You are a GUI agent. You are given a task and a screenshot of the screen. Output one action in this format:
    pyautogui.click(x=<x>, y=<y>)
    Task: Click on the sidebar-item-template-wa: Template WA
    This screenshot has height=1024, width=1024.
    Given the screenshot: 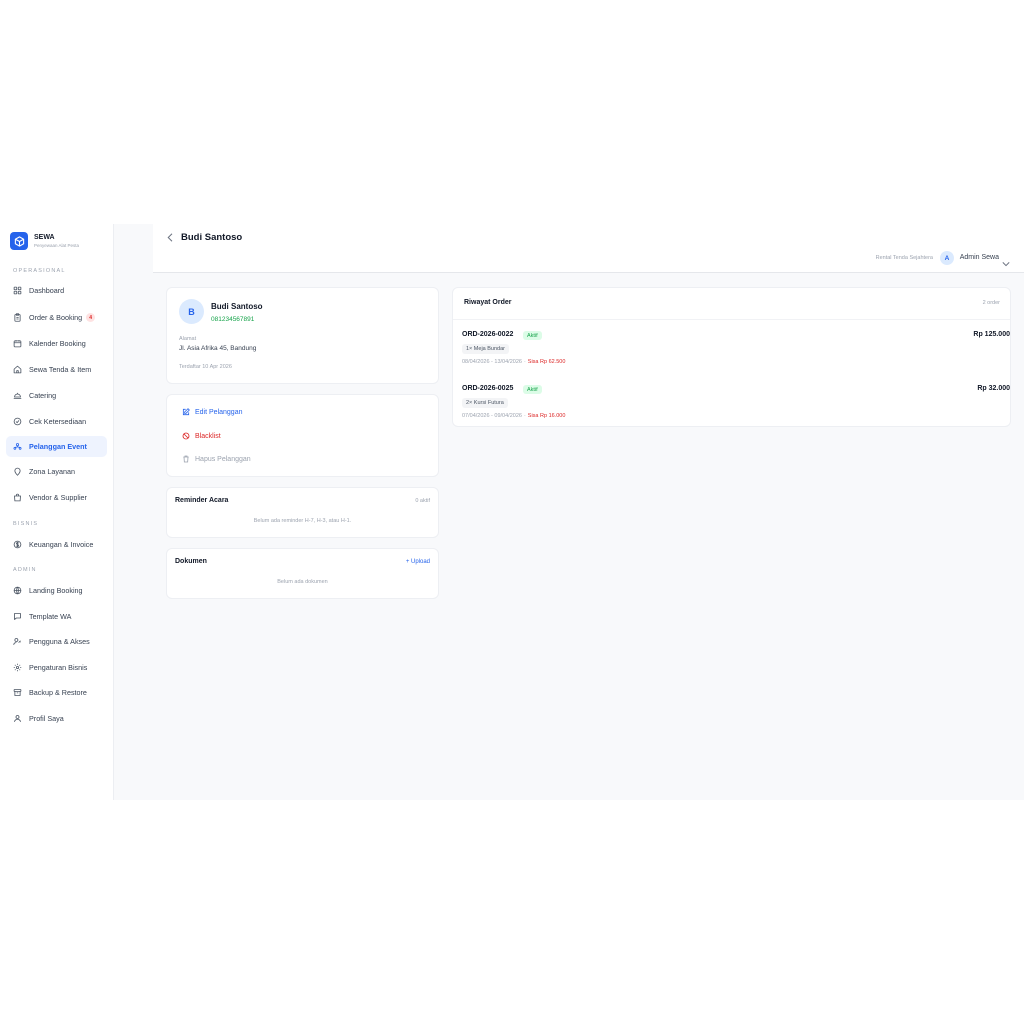 What is the action you would take?
    pyautogui.click(x=56, y=616)
    